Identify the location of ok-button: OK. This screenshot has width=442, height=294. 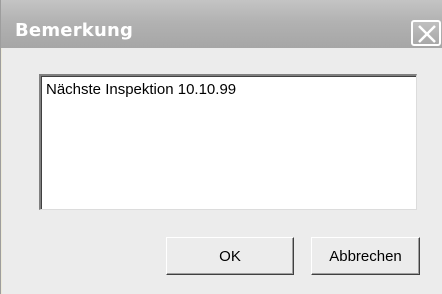
(230, 256).